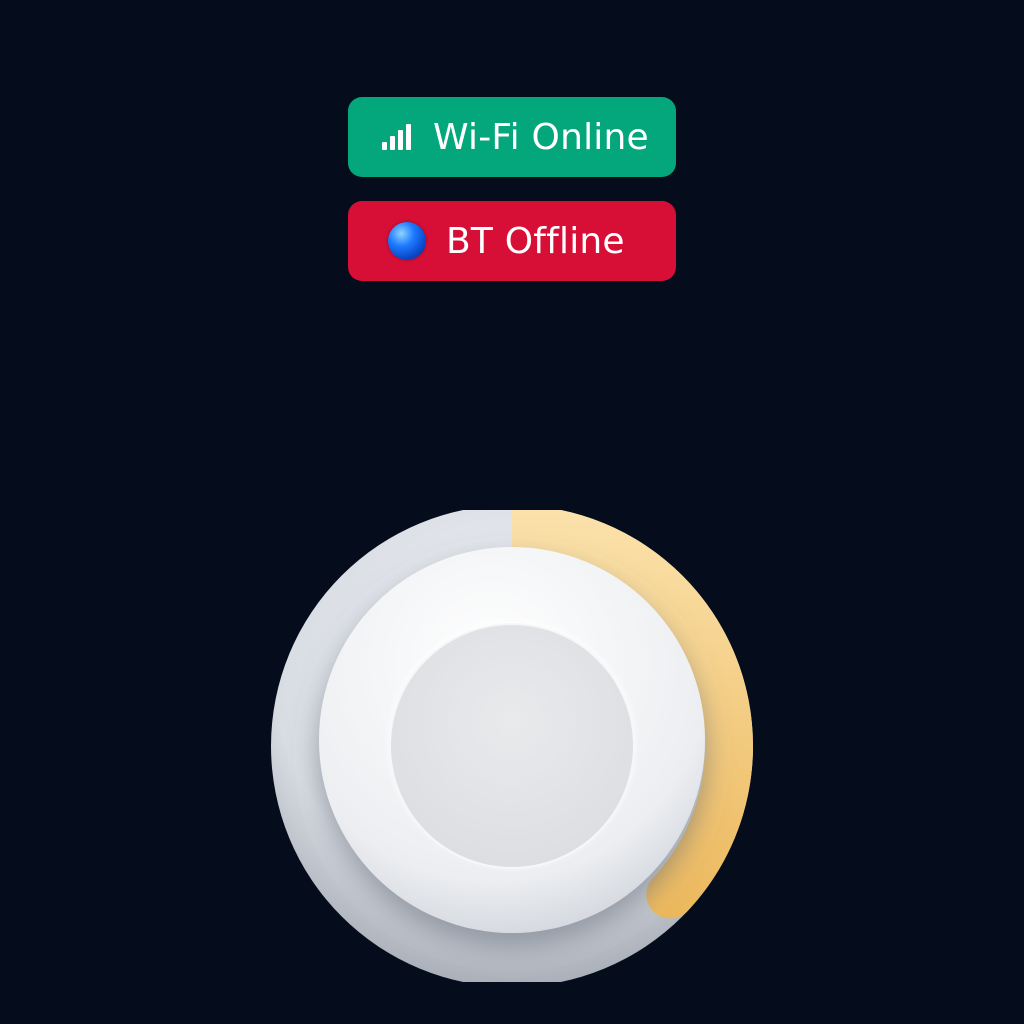 This screenshot has width=1024, height=1024. I want to click on bluetooth-status-label: BT Offline, so click(535, 241).